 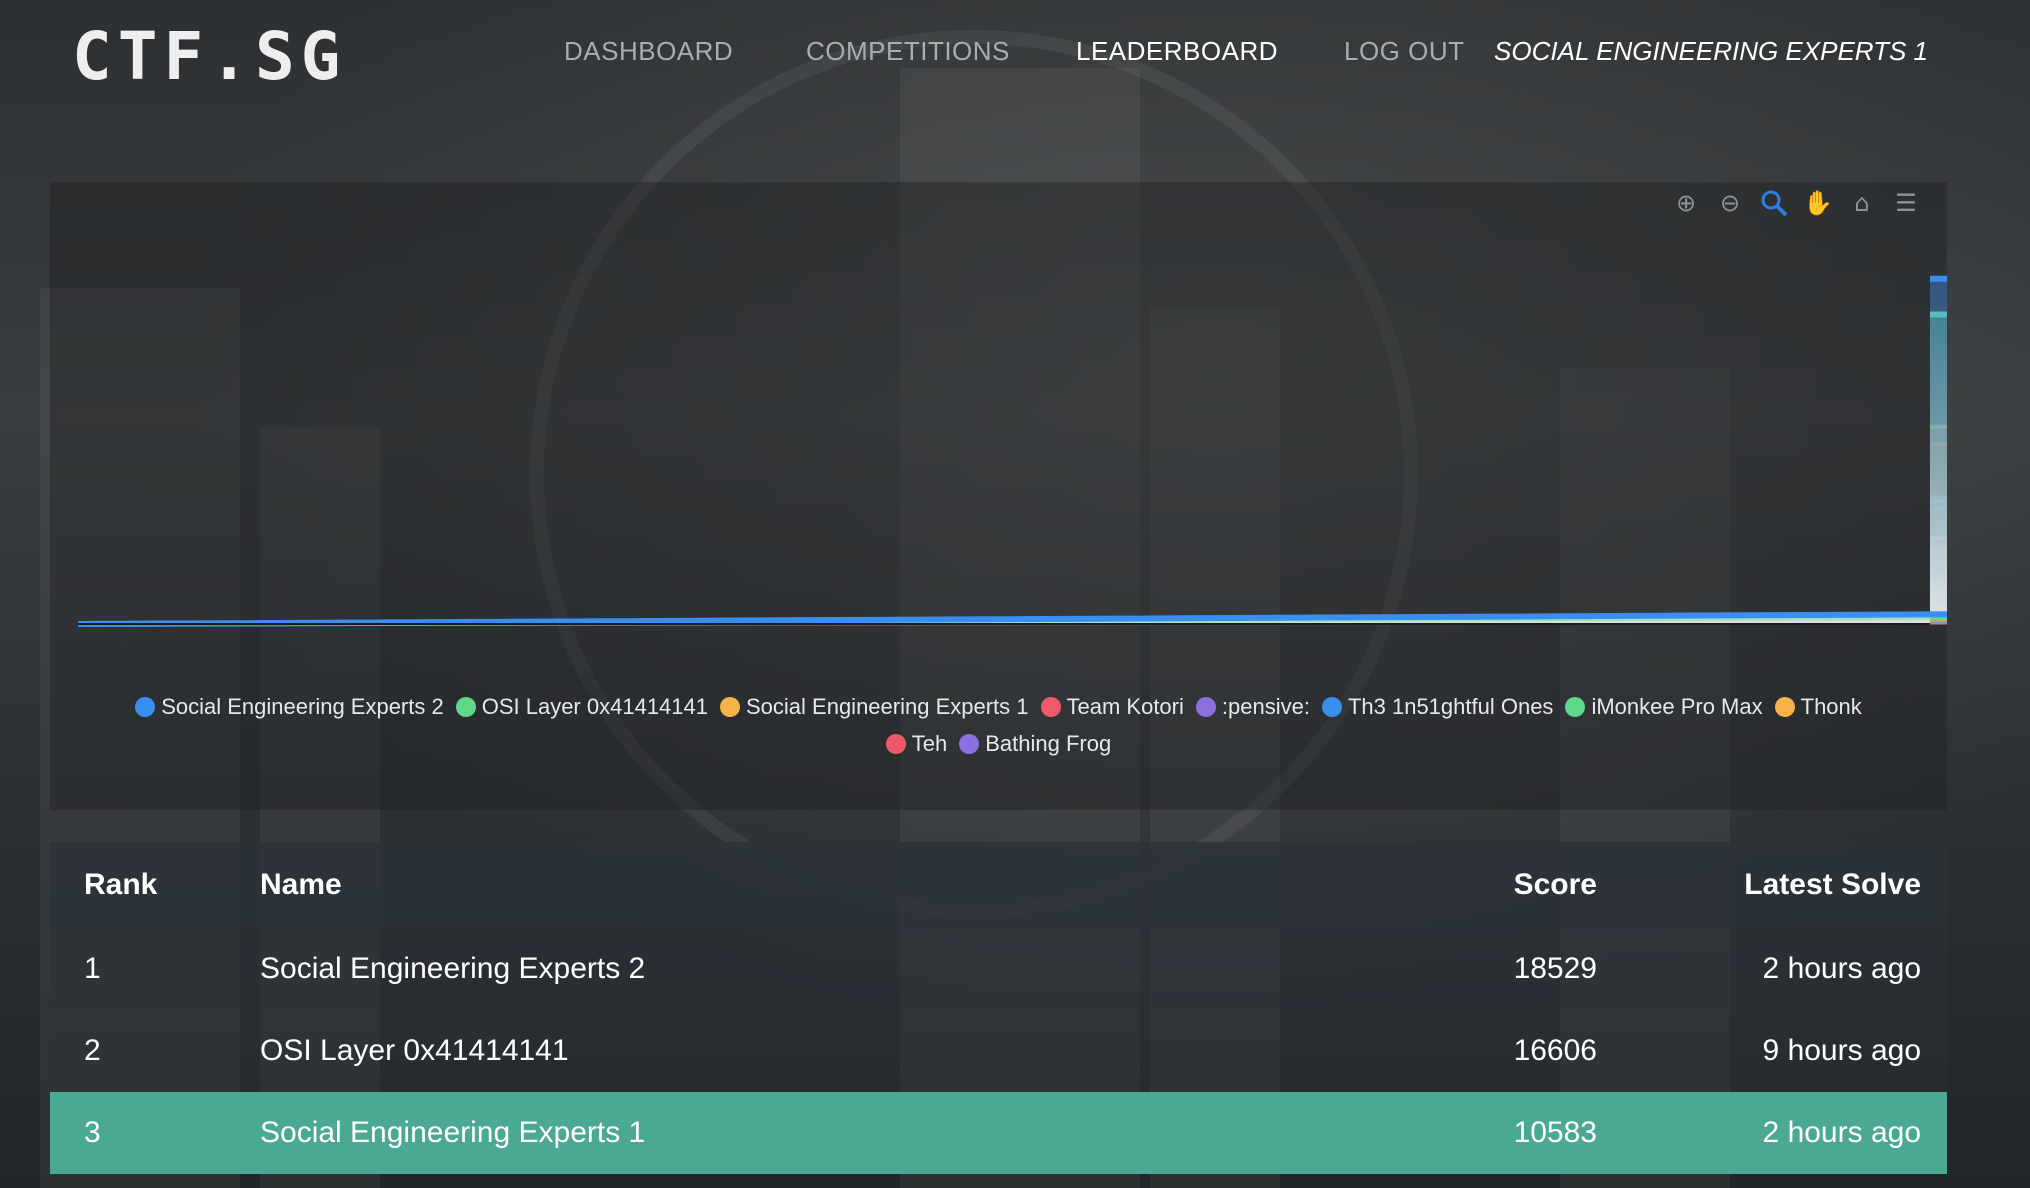 What do you see at coordinates (301, 885) in the screenshot?
I see `header-name: Name` at bounding box center [301, 885].